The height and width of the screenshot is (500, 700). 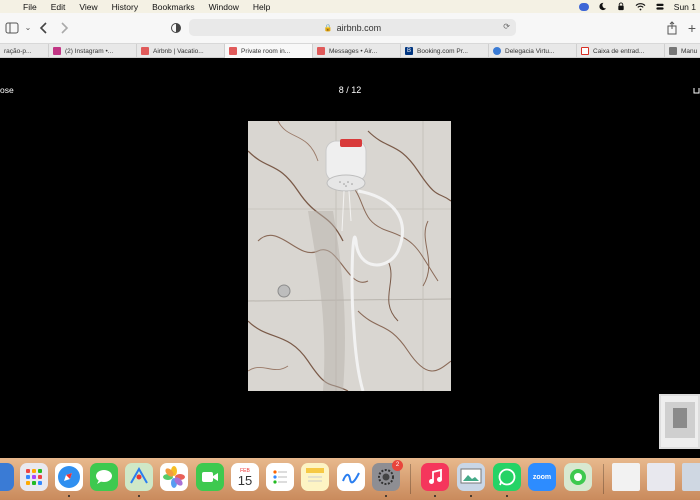 What do you see at coordinates (261, 7) in the screenshot?
I see `menu-help: Help` at bounding box center [261, 7].